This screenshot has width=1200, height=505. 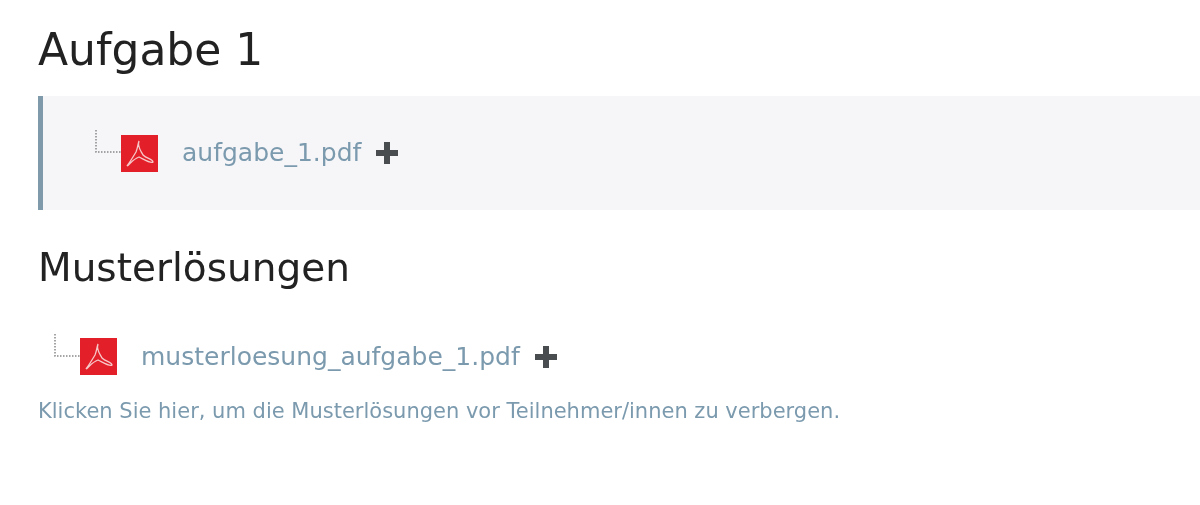 What do you see at coordinates (272, 153) in the screenshot?
I see `file-link: aufgabe_1.pdf` at bounding box center [272, 153].